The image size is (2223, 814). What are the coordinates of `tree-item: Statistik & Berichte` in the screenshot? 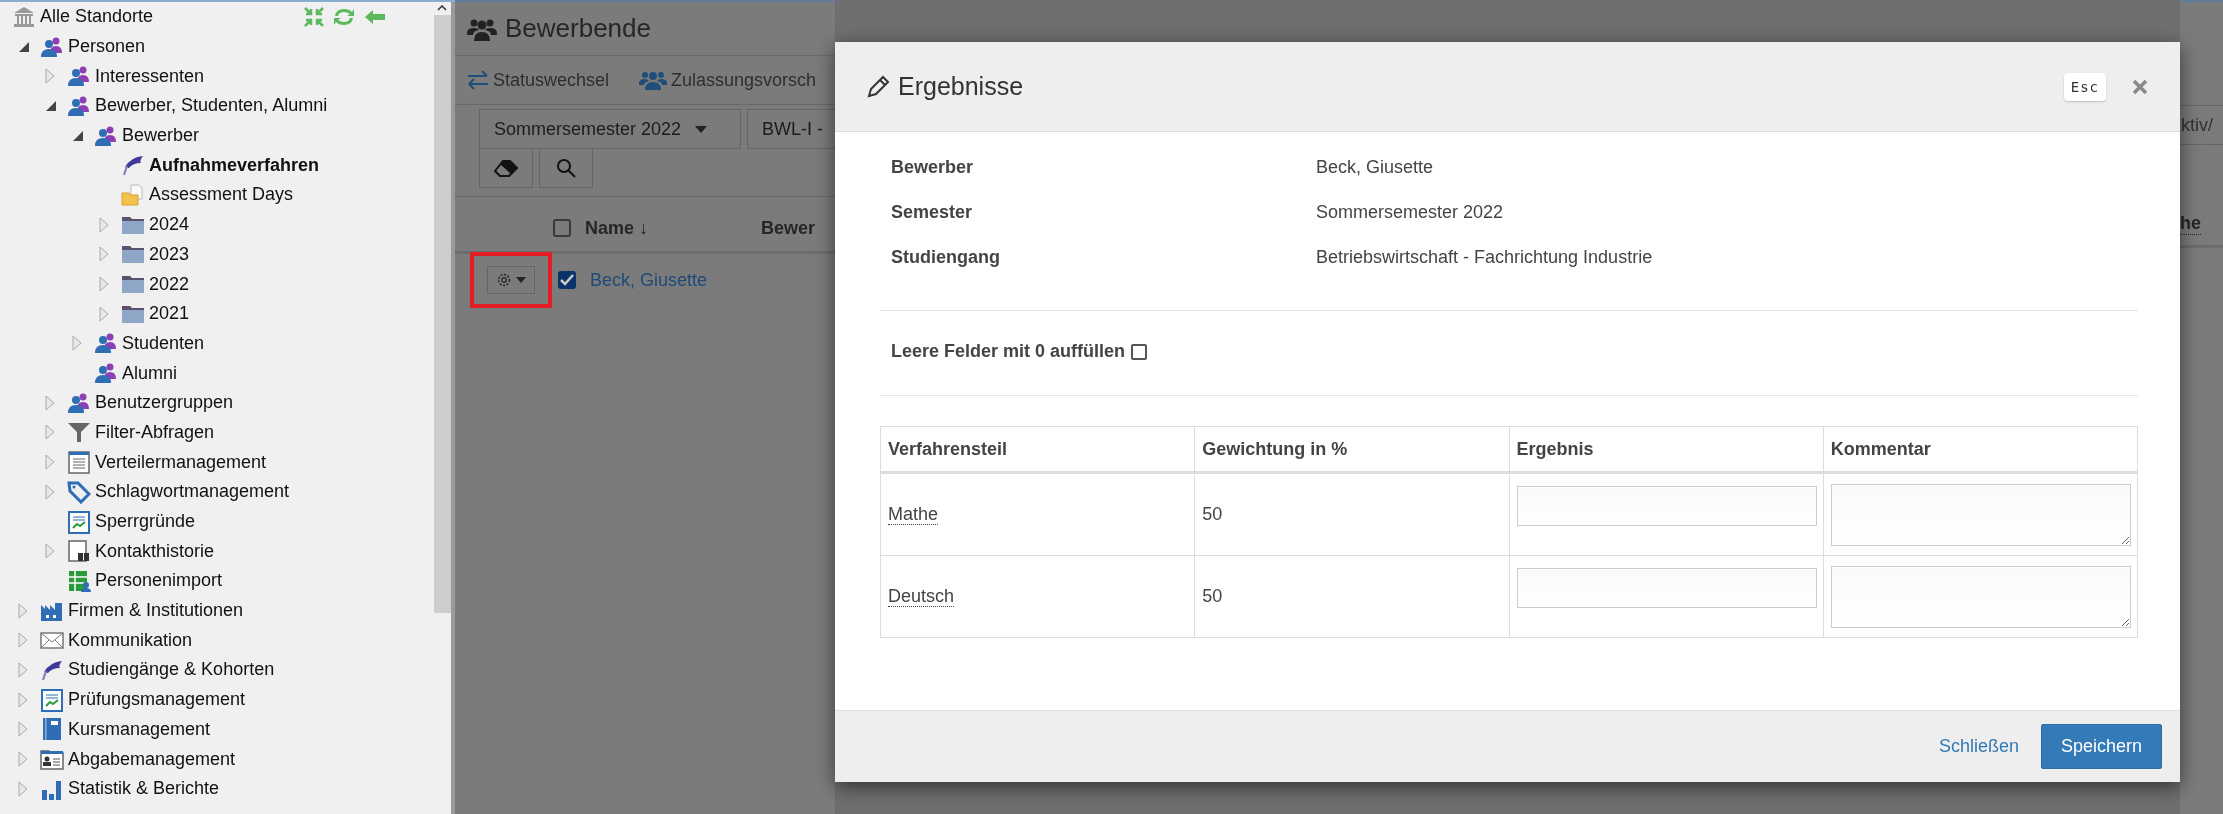 It's located at (216, 788).